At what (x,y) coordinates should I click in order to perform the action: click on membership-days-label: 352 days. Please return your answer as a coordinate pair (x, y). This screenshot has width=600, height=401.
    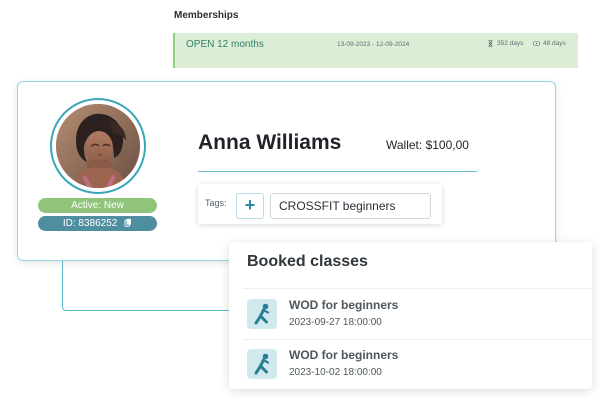
    Looking at the image, I should click on (510, 43).